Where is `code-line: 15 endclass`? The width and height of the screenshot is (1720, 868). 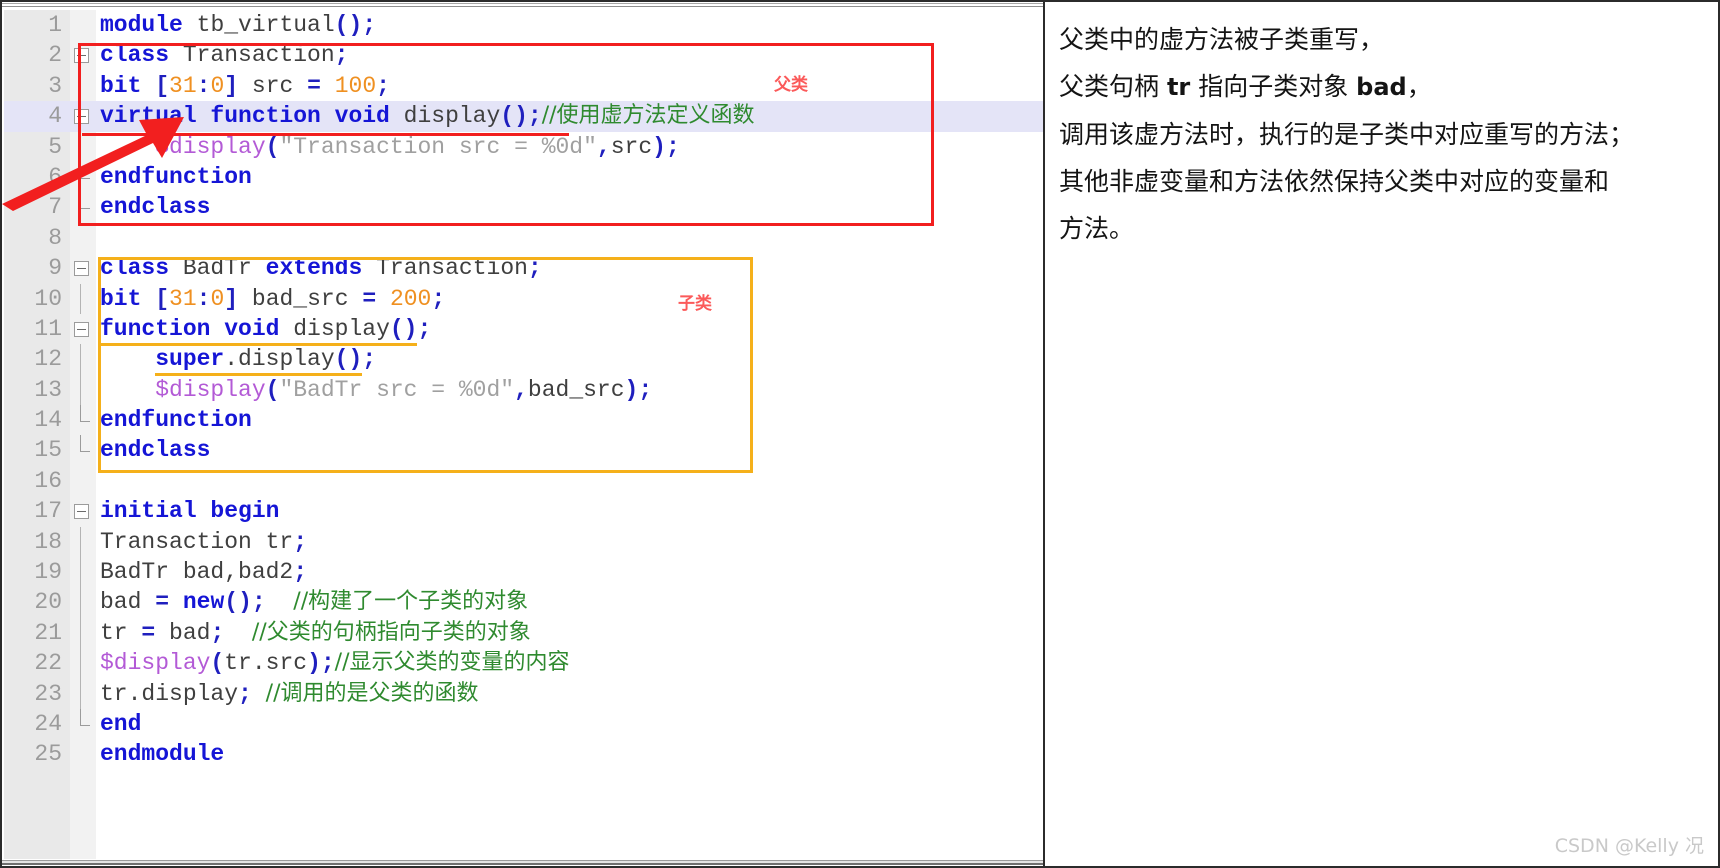 code-line: 15 endclass is located at coordinates (523, 450).